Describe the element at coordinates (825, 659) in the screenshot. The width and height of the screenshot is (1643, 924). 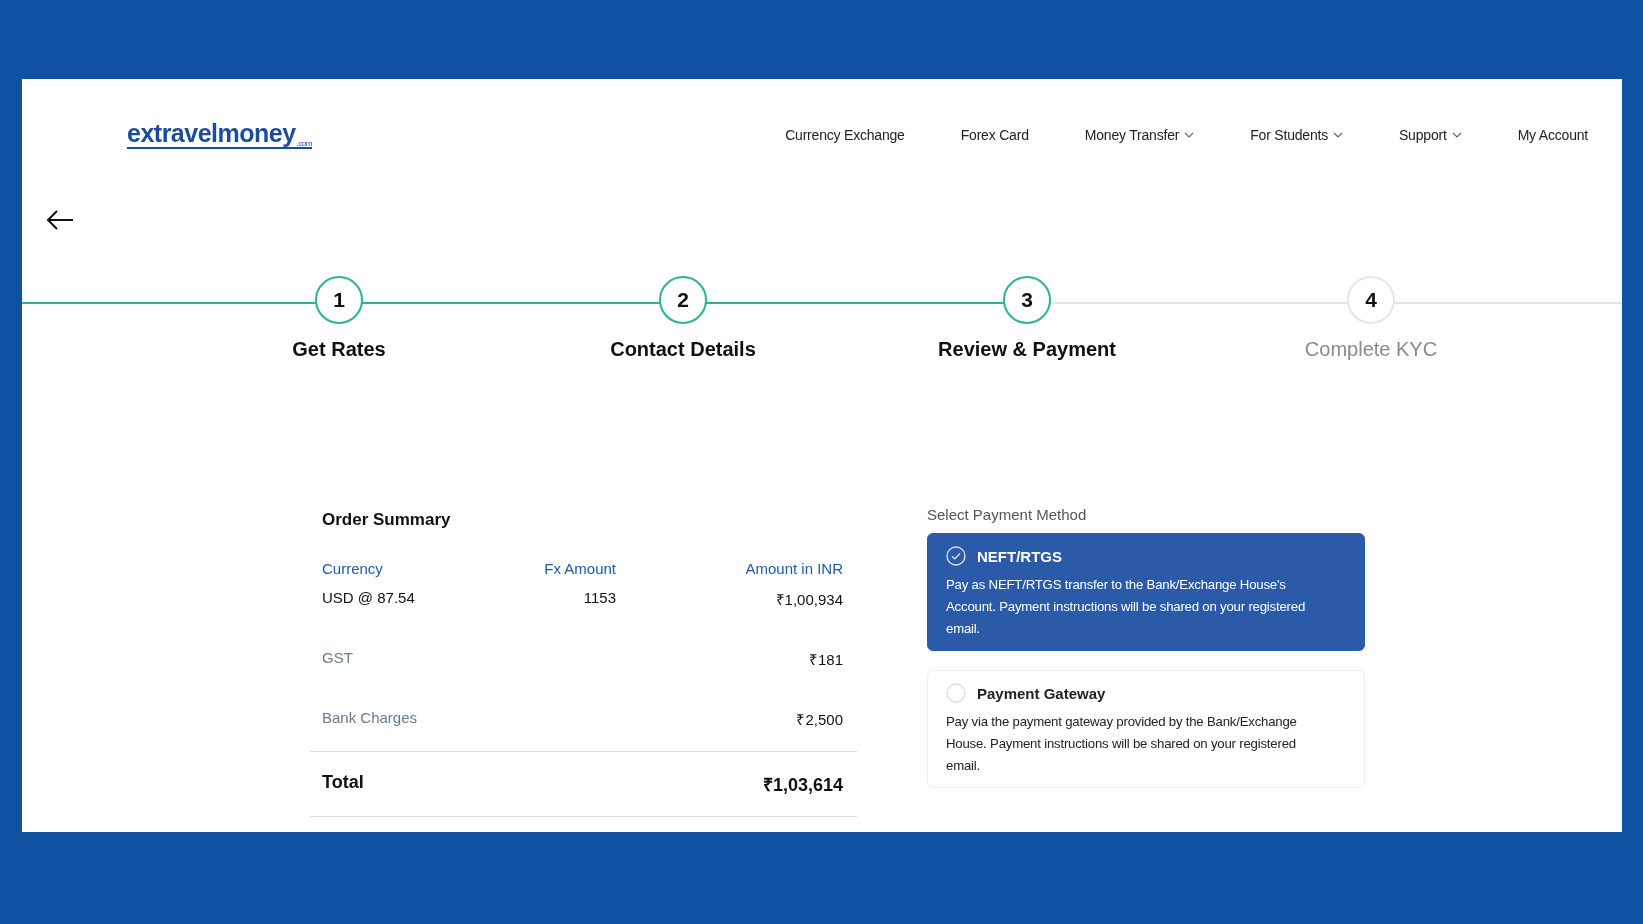
I see `charge-amount: ₹181` at that location.